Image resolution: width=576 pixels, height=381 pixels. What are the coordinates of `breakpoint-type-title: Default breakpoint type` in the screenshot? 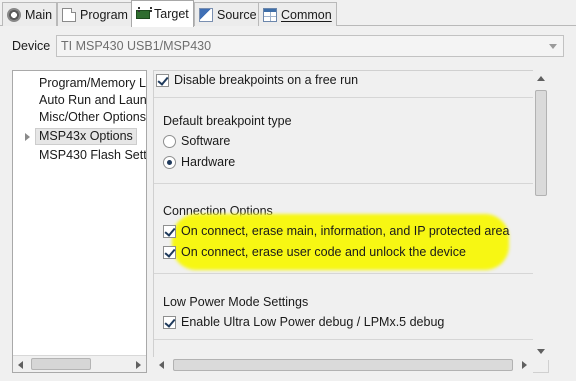 It's located at (227, 121).